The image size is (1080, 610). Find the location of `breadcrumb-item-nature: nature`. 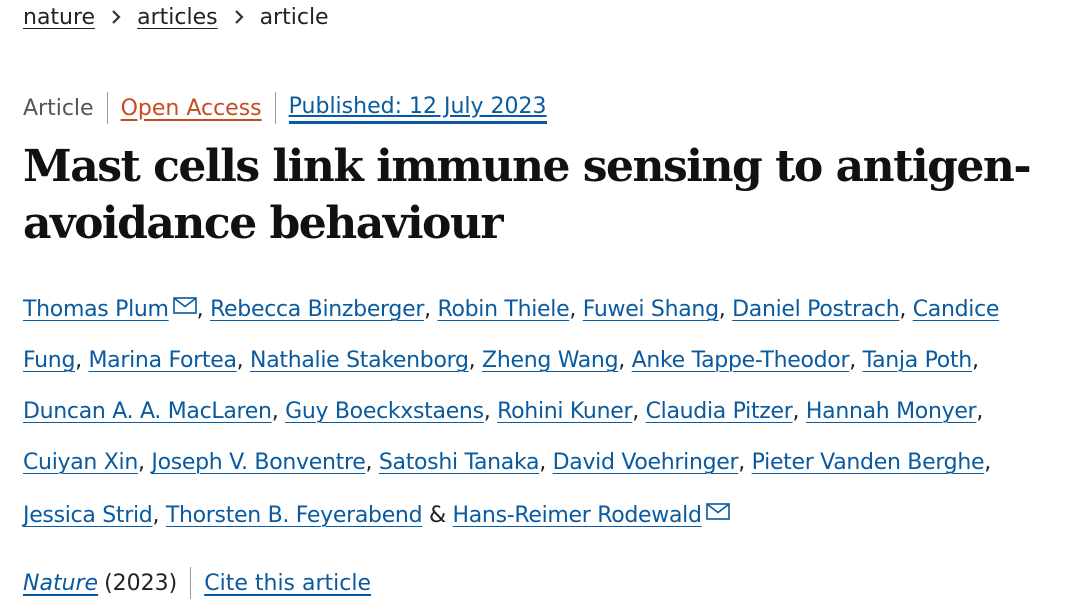

breadcrumb-item-nature: nature is located at coordinates (59, 17).